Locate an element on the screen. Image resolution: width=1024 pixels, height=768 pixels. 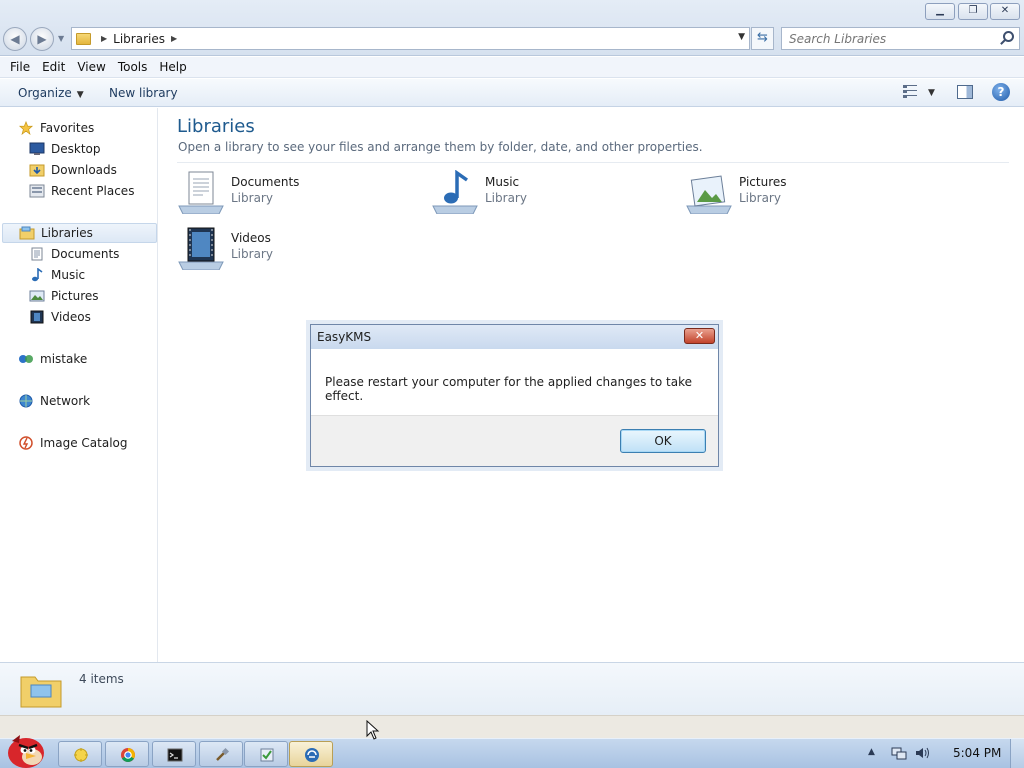
taskbar-explorer-button is located at coordinates (80, 754).